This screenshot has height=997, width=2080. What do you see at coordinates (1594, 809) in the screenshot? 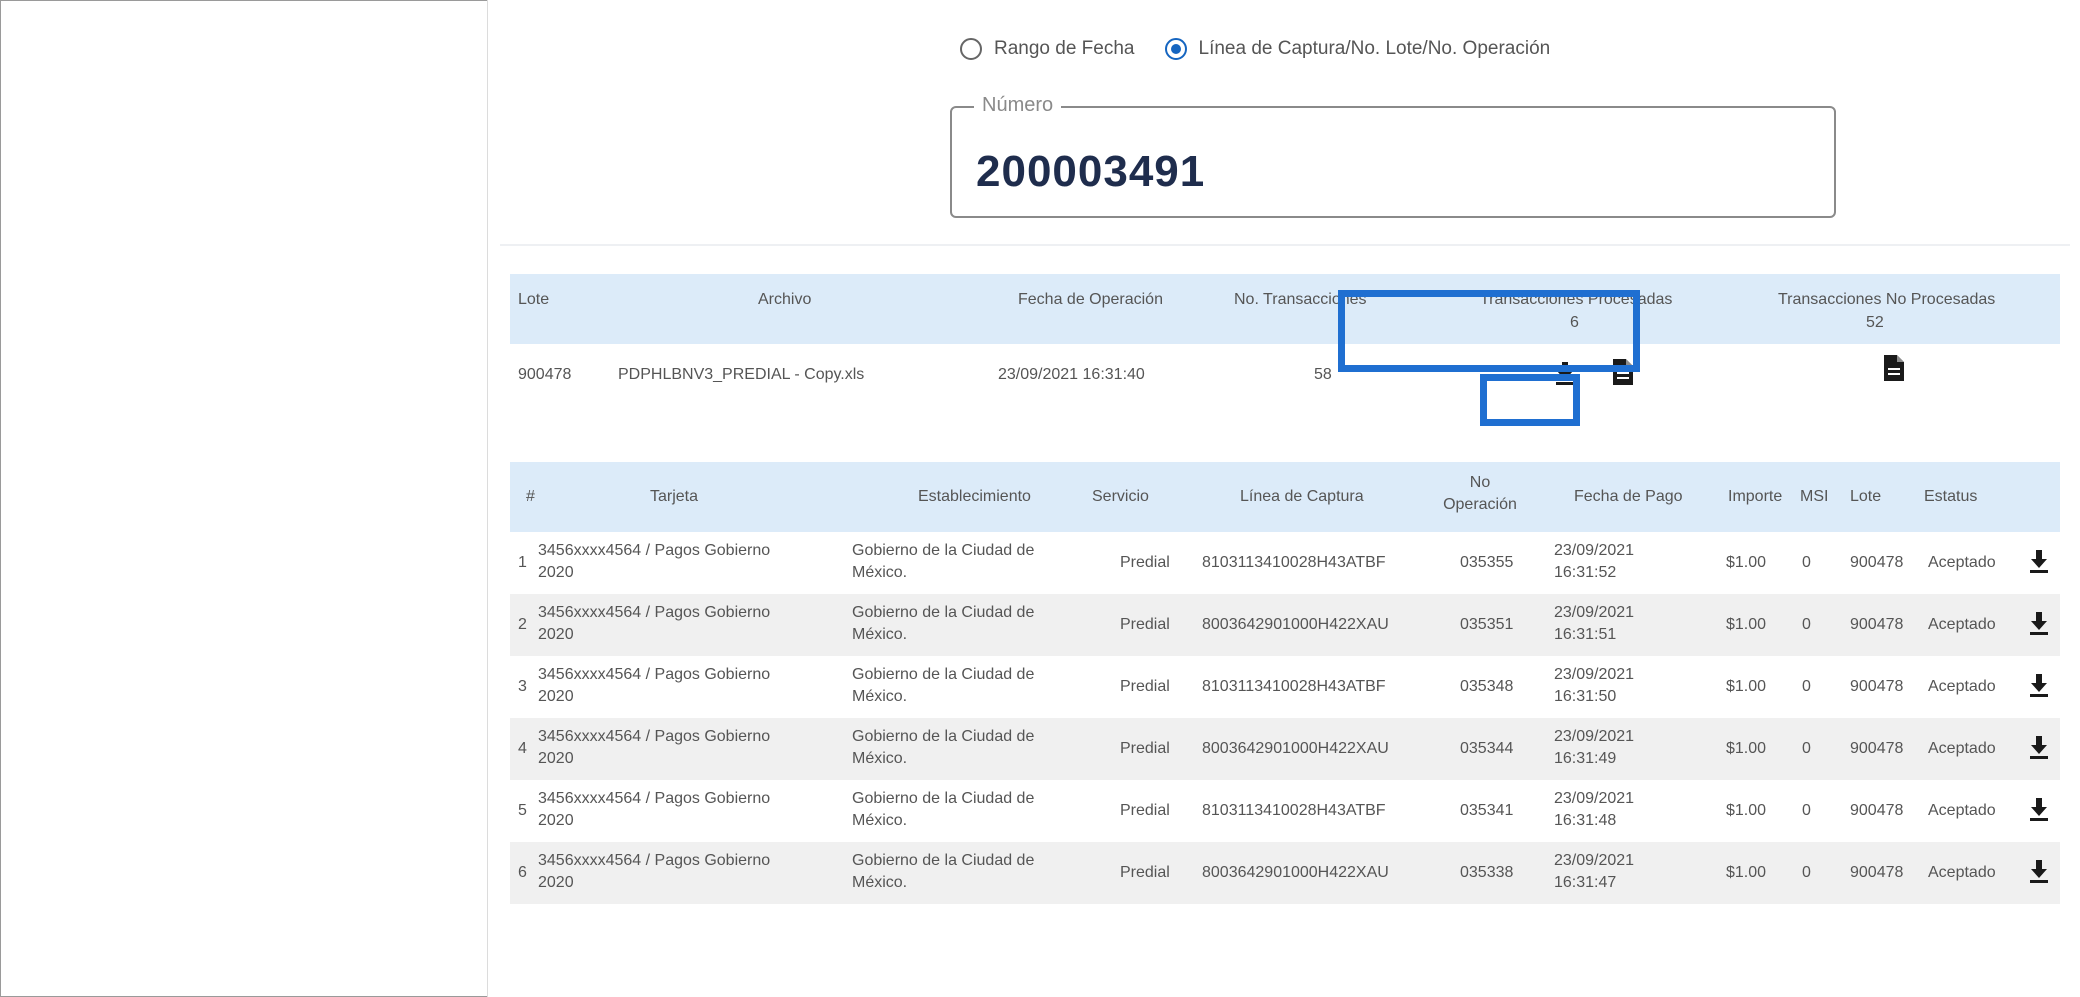
I see `fecha-pago-cell: 23/09/2021 16:31:48` at bounding box center [1594, 809].